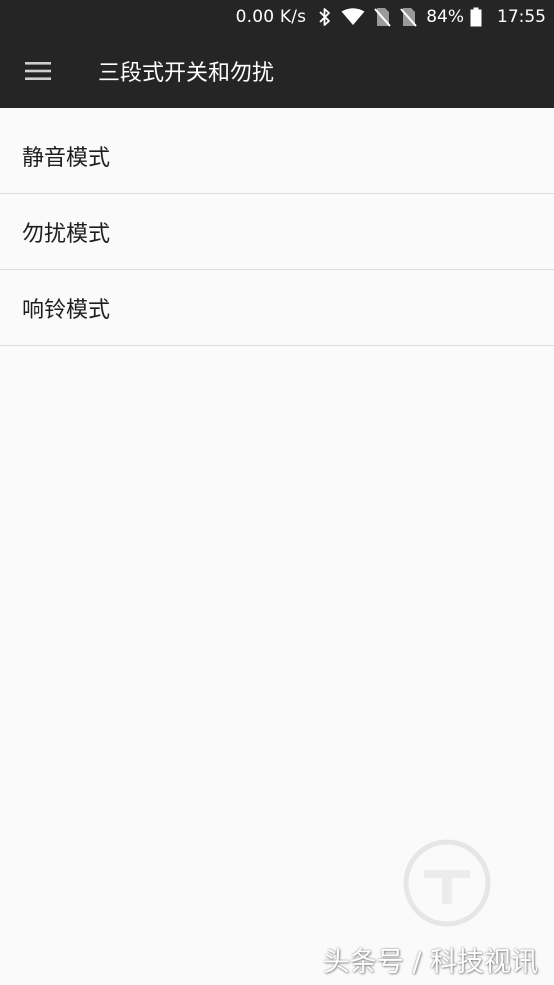  I want to click on hamburger-menu-icon, so click(38, 71).